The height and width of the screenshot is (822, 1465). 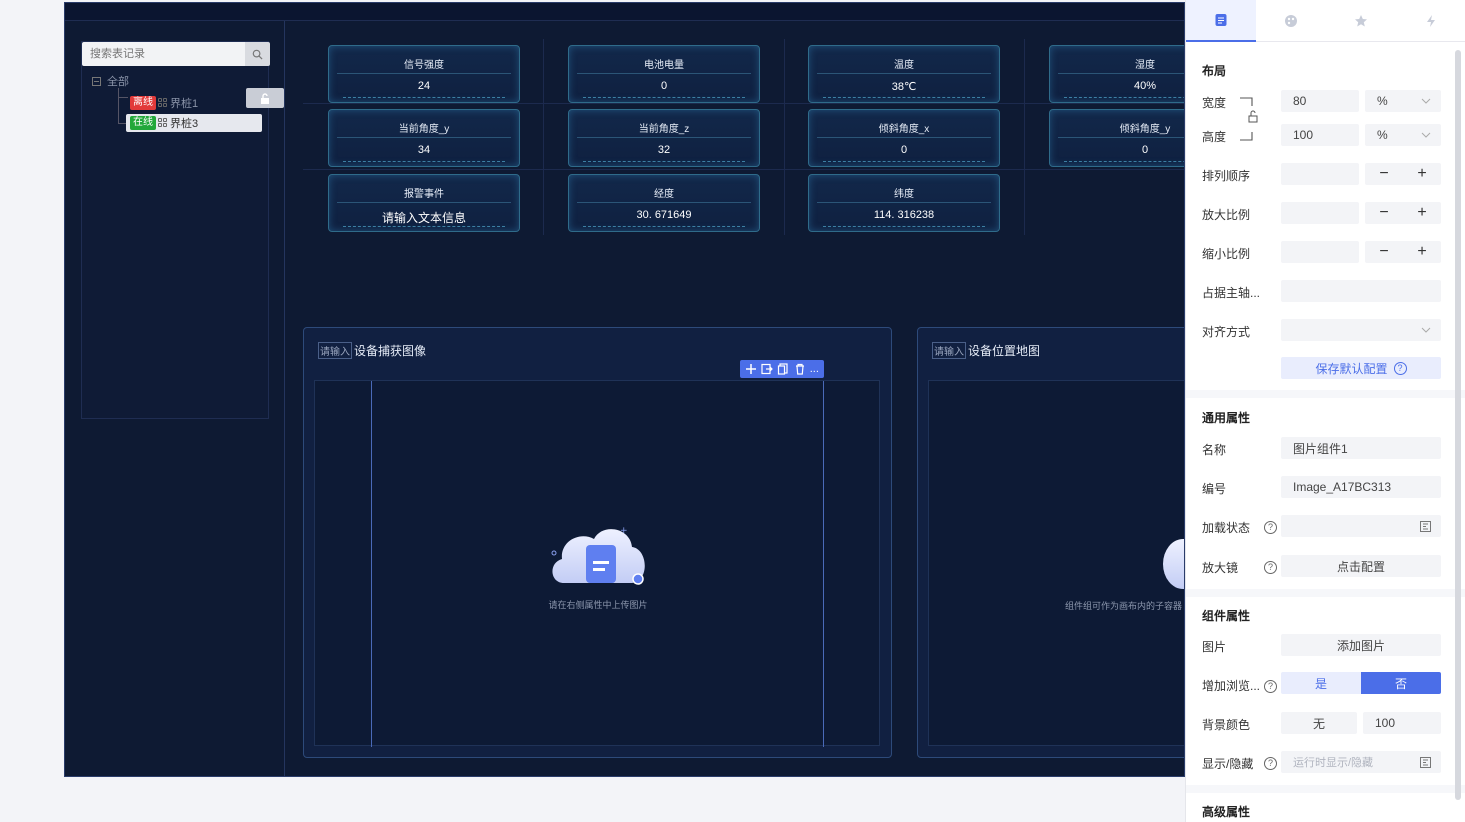 What do you see at coordinates (1056, 563) in the screenshot?
I see `map-container: 组件组可作为画布内的子容器` at bounding box center [1056, 563].